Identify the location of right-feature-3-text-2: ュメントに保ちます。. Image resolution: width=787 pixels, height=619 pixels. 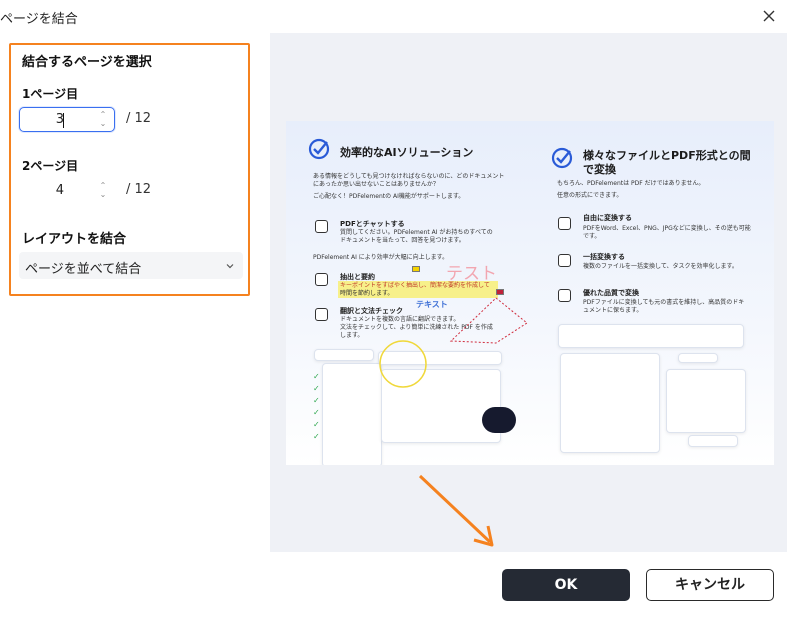
(613, 310).